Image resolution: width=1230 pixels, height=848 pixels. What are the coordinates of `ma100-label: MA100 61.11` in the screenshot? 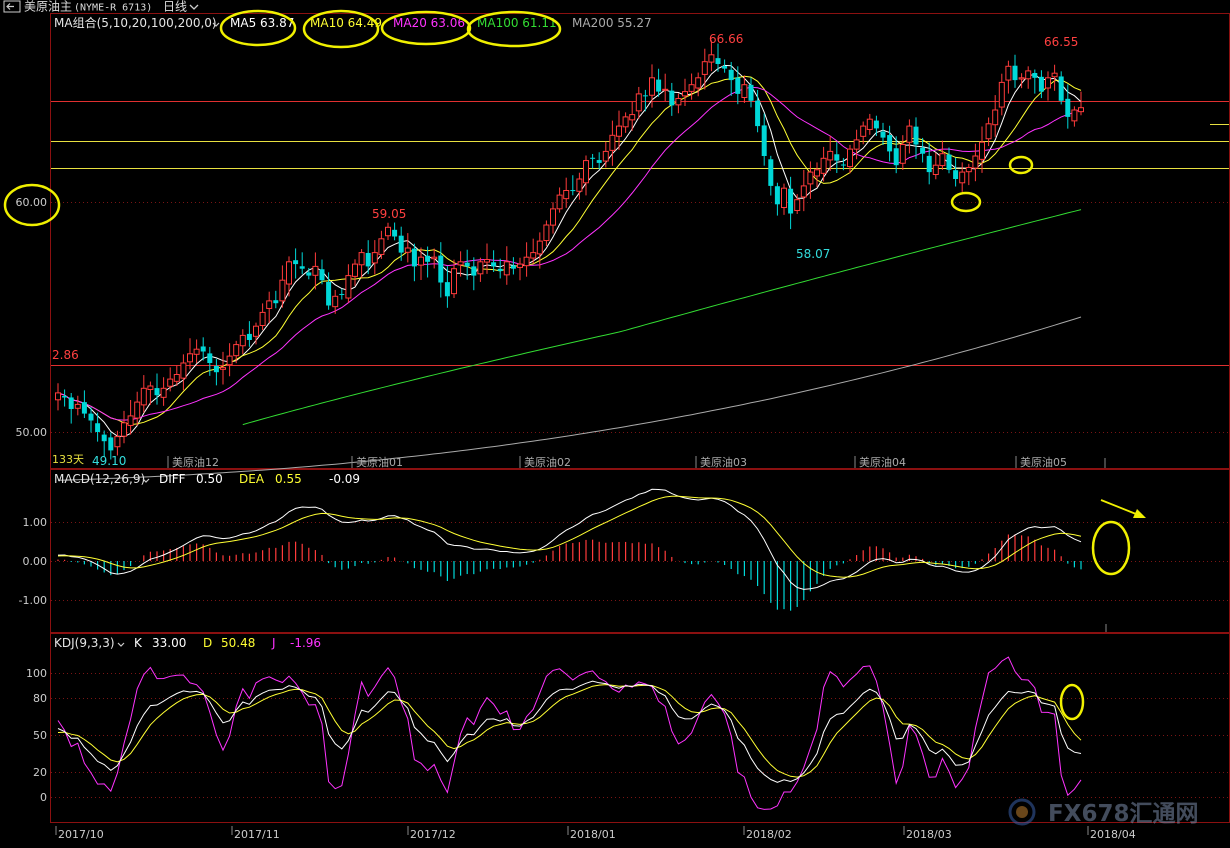 It's located at (517, 23).